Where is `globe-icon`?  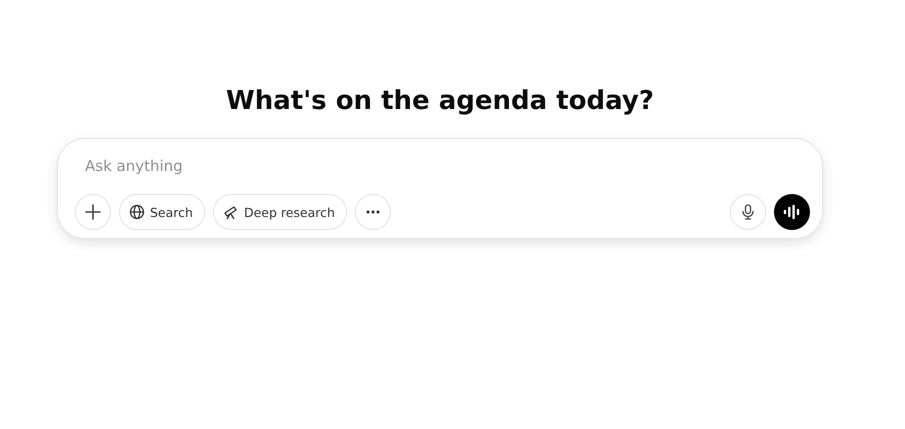 globe-icon is located at coordinates (137, 212).